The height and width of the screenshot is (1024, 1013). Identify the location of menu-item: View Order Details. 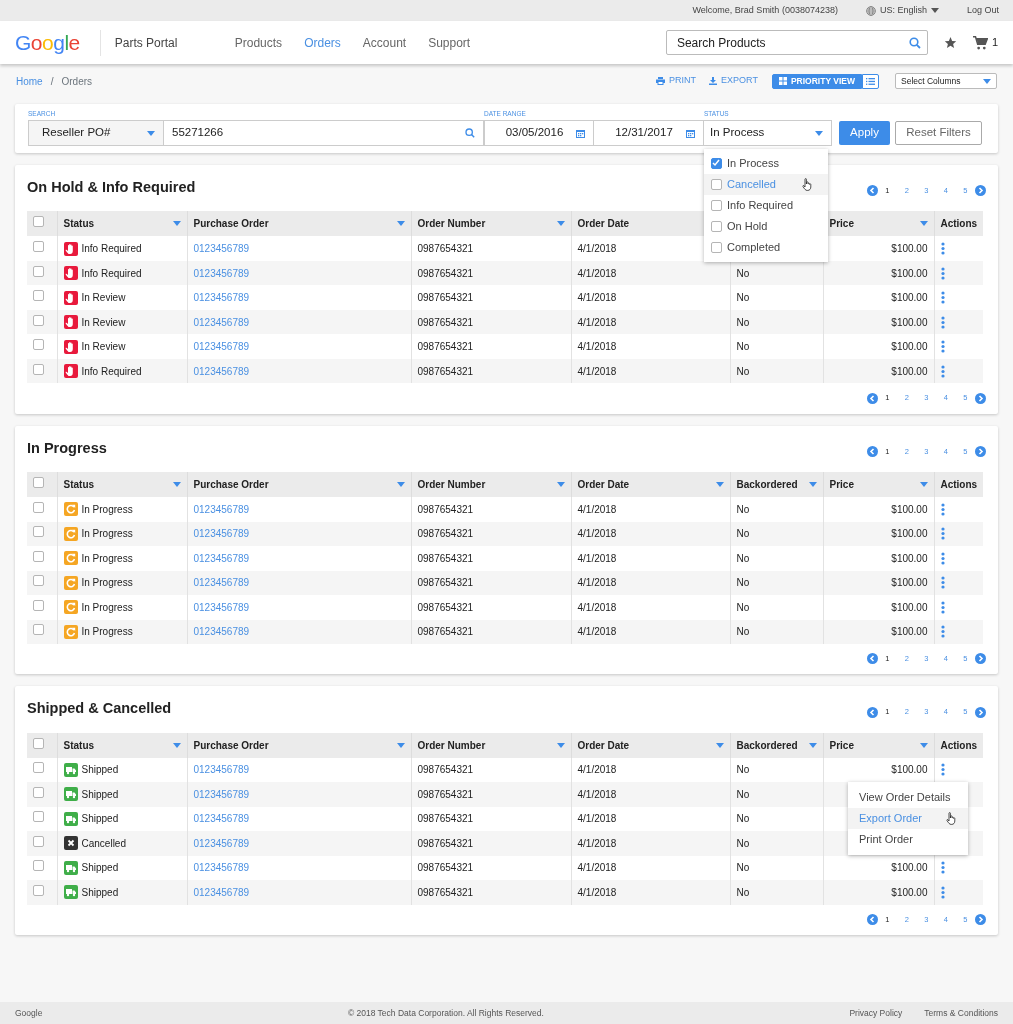
(908, 798).